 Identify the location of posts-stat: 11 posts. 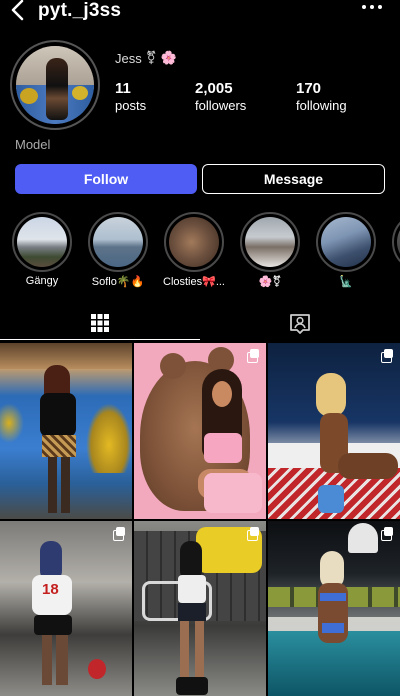
(130, 96).